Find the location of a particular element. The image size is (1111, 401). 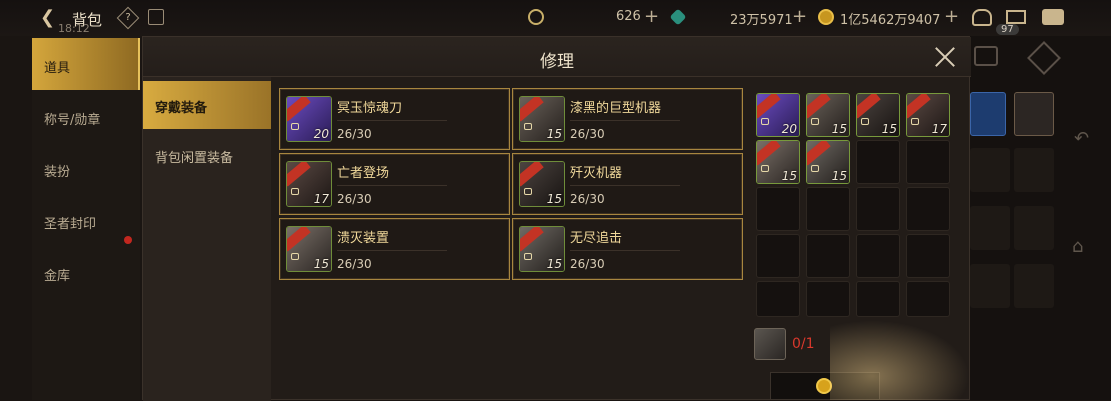

equipment-name: 歼灭机器 is located at coordinates (596, 173).